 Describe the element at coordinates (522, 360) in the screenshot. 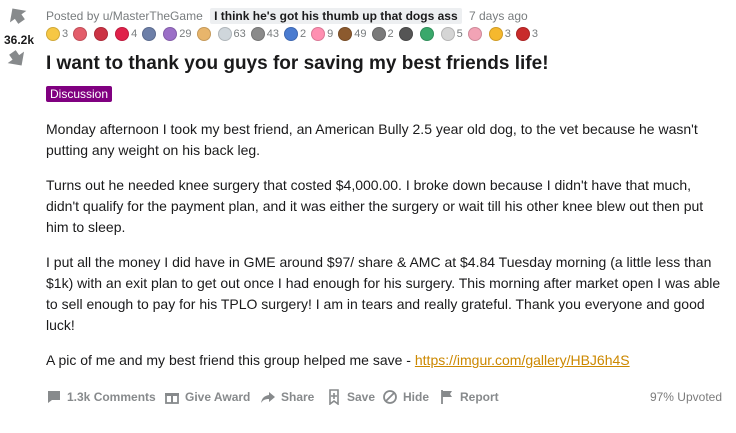

I see `imgur-link: https://imgur.com/gallery/HBJ6h4S` at that location.